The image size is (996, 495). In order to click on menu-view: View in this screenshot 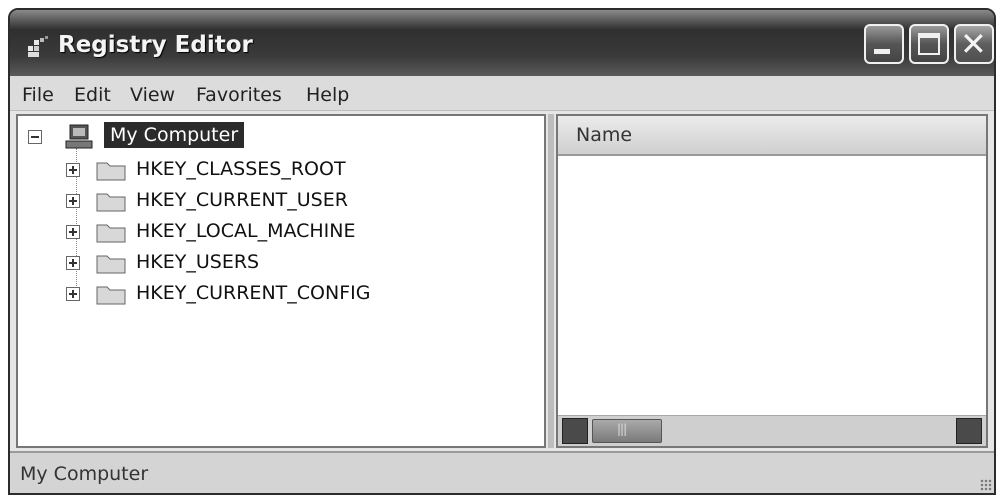, I will do `click(152, 95)`.